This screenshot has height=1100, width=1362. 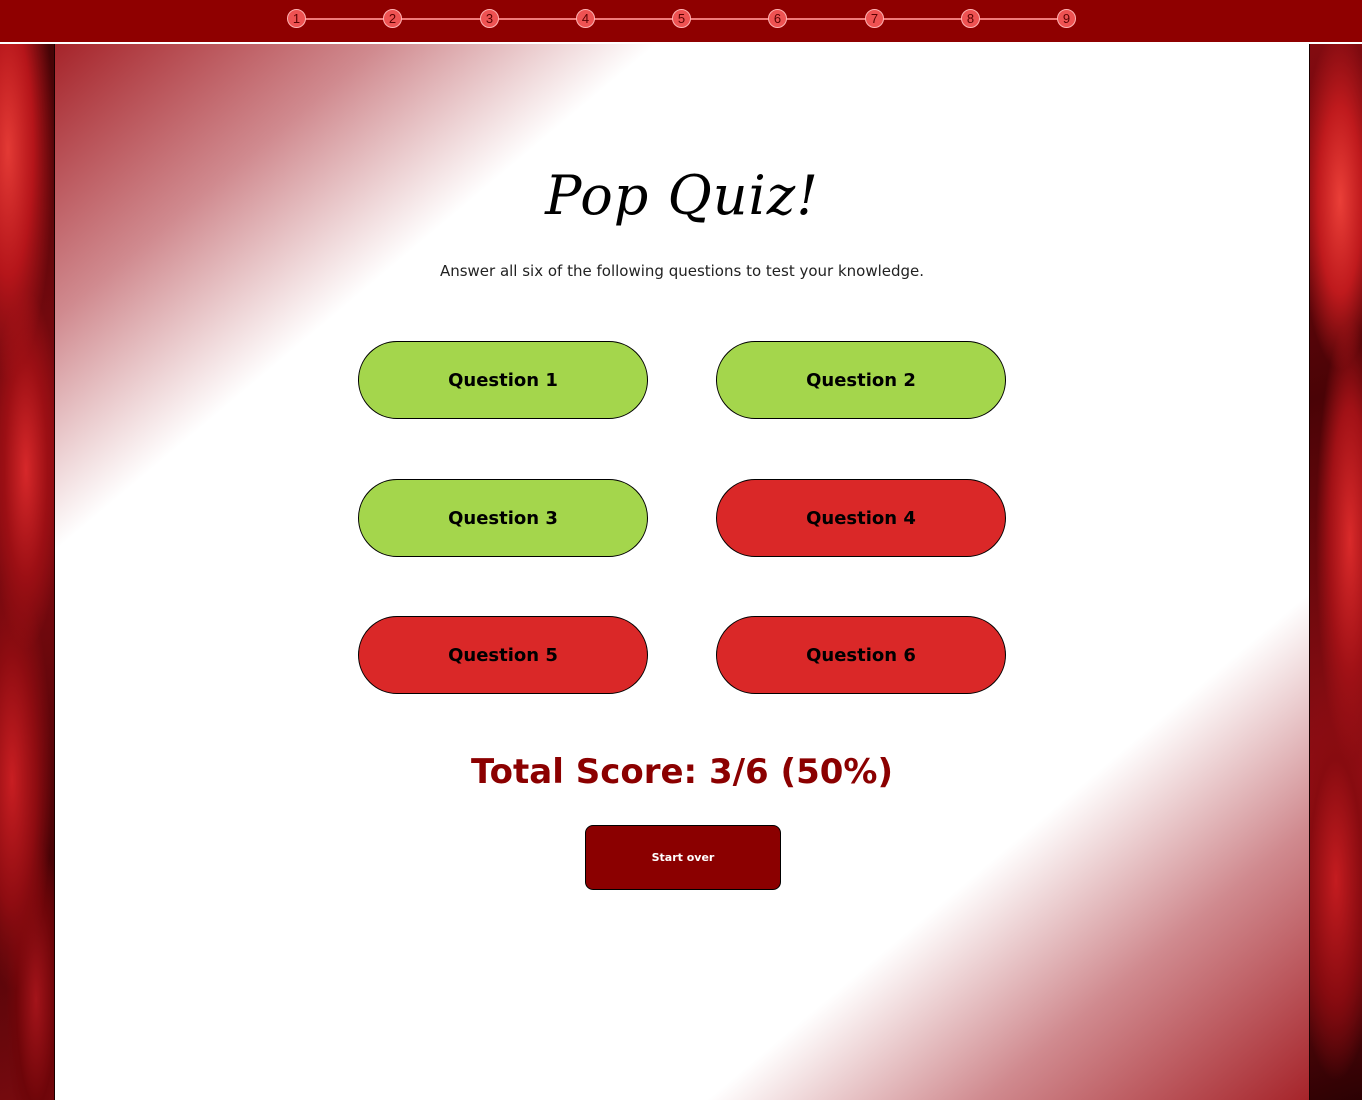 I want to click on question-3-button: Question 3, so click(x=503, y=518).